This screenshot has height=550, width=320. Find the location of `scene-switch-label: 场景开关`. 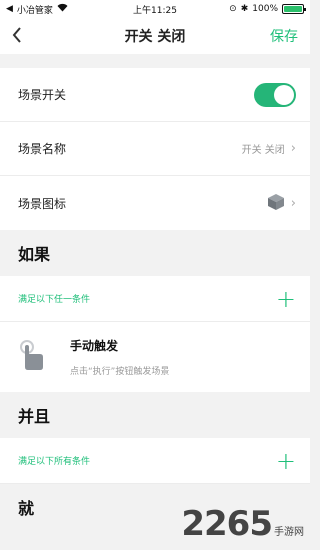

scene-switch-label: 场景开关 is located at coordinates (42, 95).